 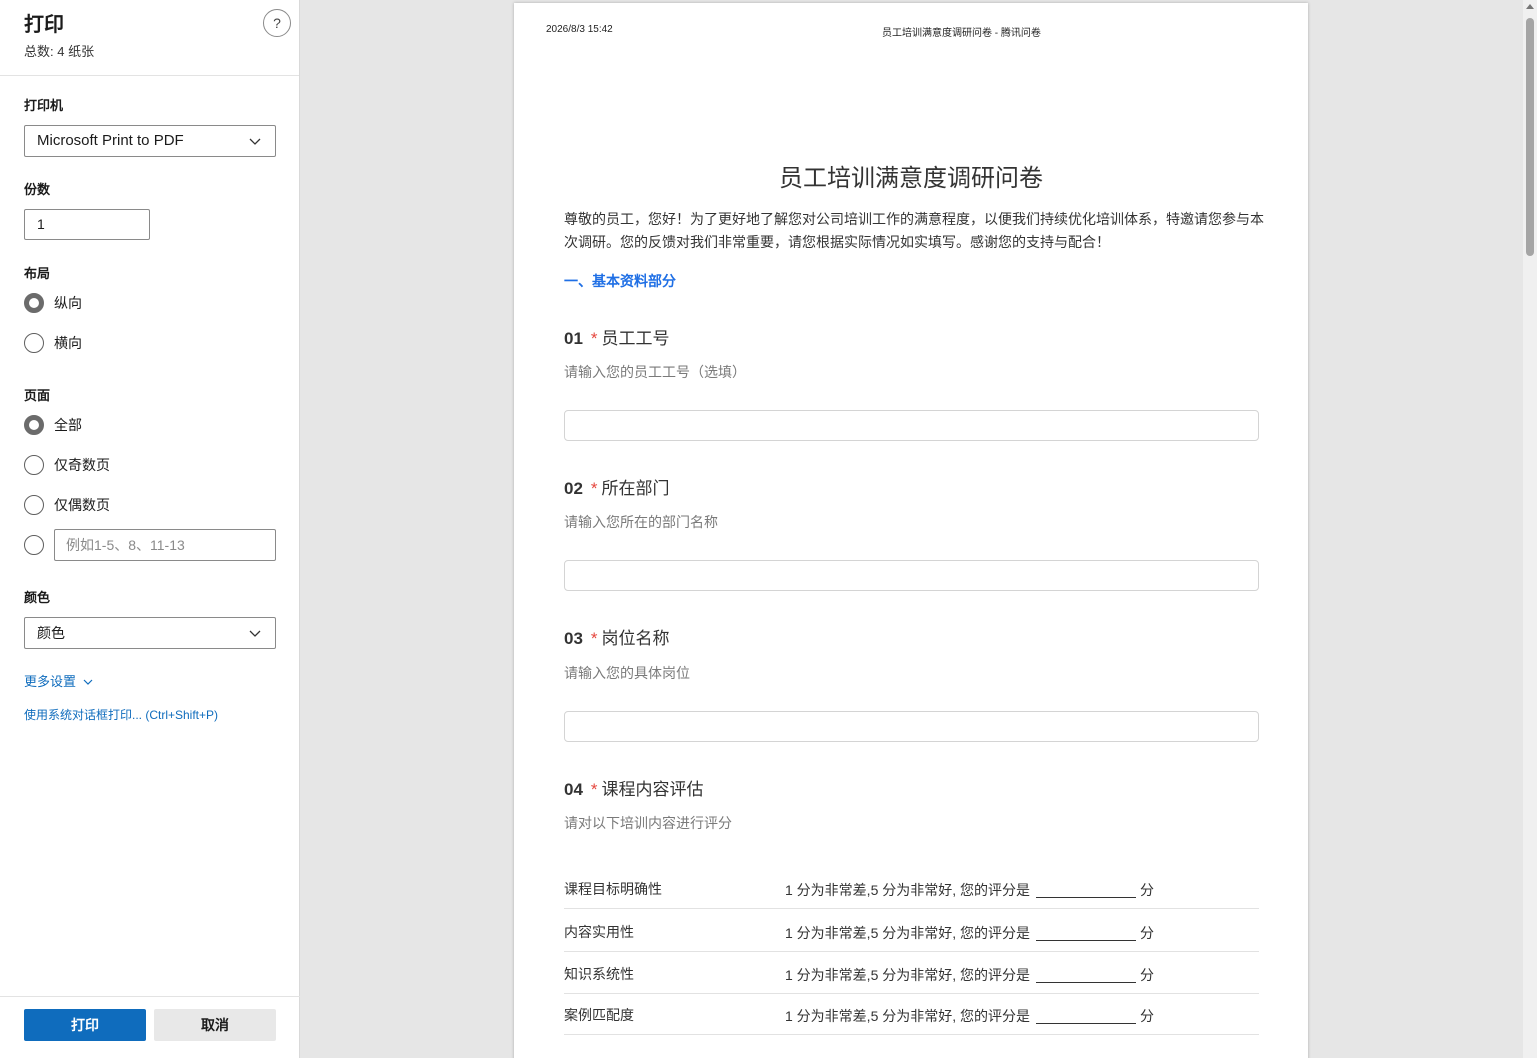 I want to click on color-label: 颜色, so click(x=37, y=597).